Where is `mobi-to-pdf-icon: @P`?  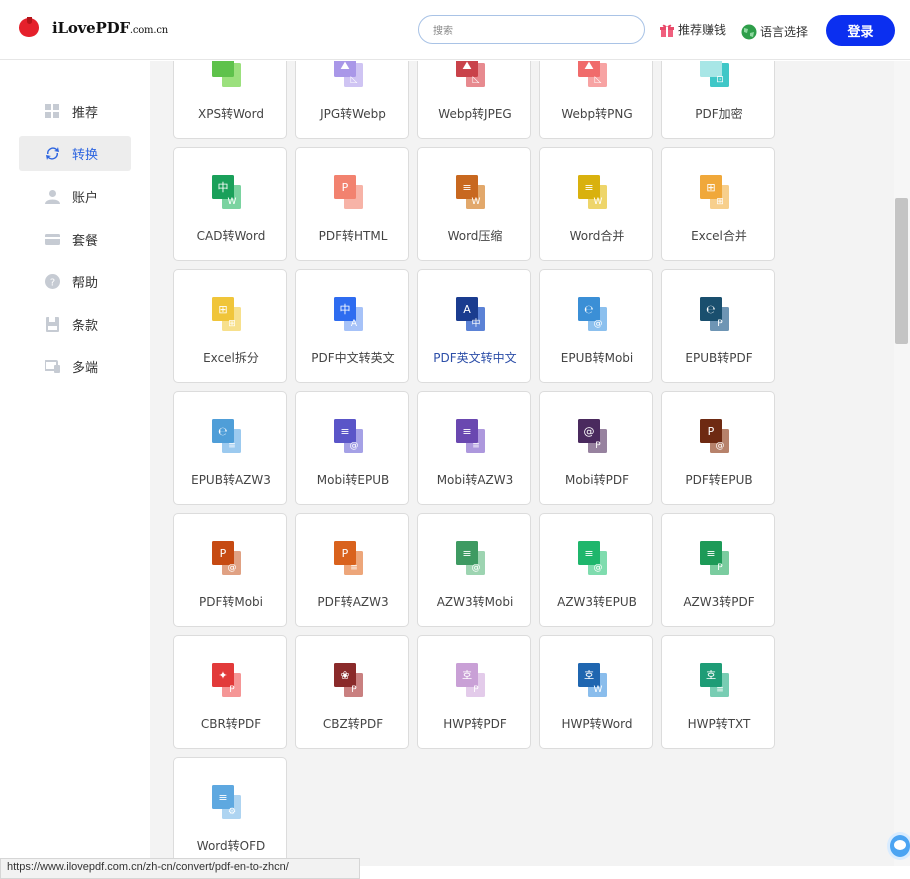
mobi-to-pdf-icon: @P is located at coordinates (592, 436).